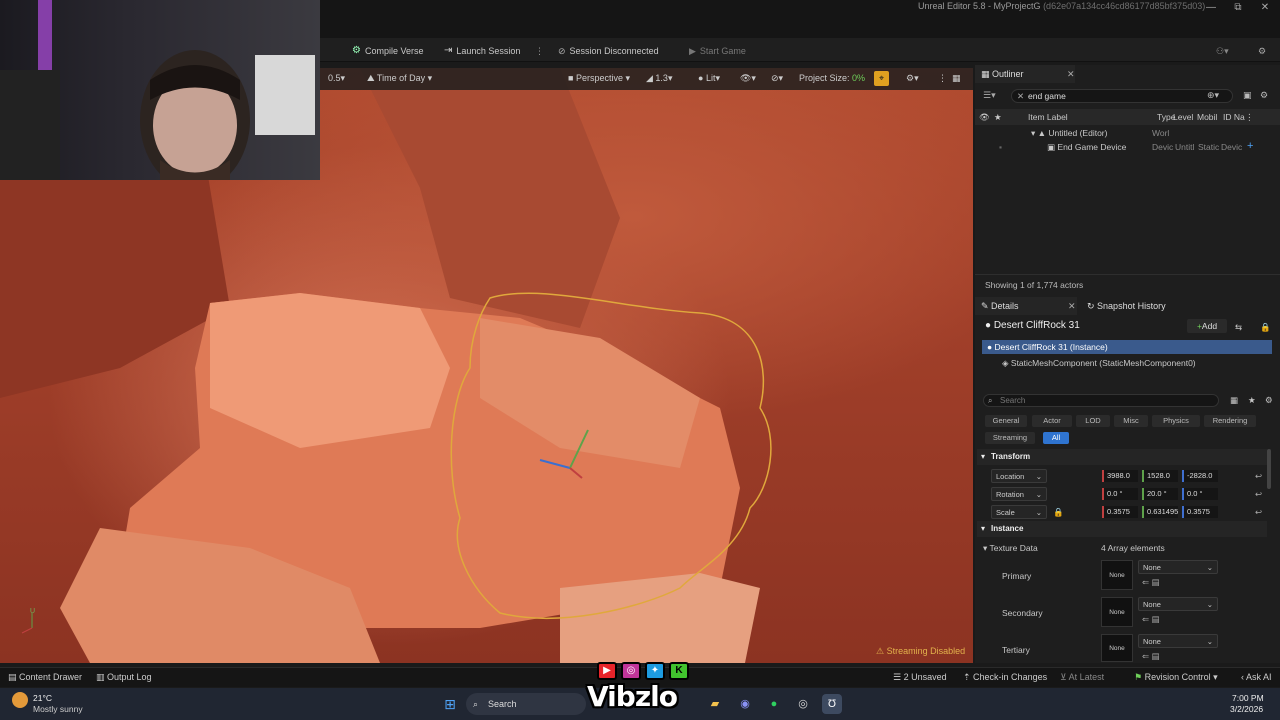 The image size is (1280, 720). Describe the element at coordinates (1032, 325) in the screenshot. I see `actor-name: ● Desert CliffRock 31` at that location.